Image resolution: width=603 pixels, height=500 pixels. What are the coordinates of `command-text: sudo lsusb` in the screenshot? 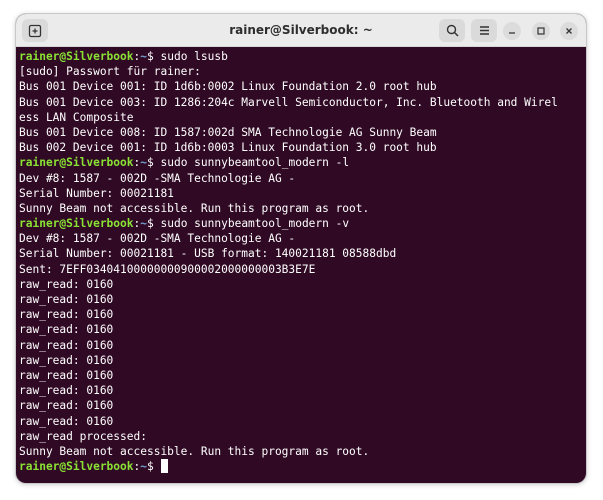 It's located at (194, 56).